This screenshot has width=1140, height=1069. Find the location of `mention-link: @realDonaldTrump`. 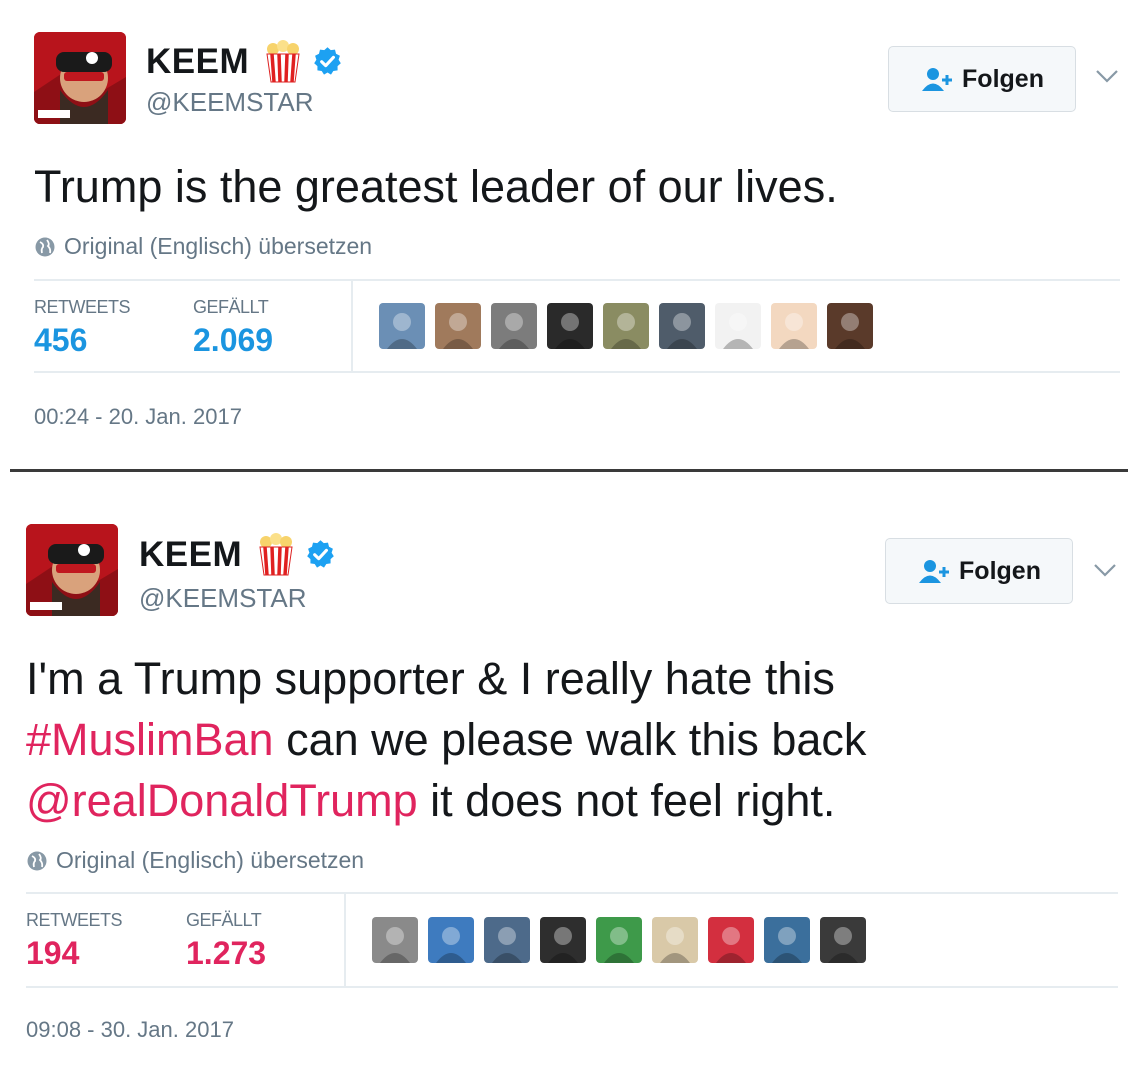

mention-link: @realDonaldTrump is located at coordinates (222, 800).